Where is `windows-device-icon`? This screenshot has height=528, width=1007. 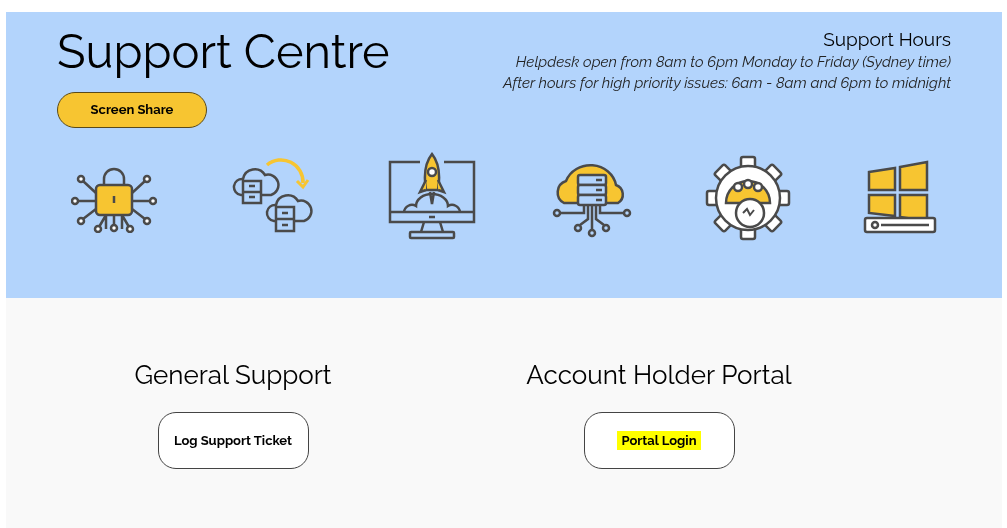
windows-device-icon is located at coordinates (899, 198).